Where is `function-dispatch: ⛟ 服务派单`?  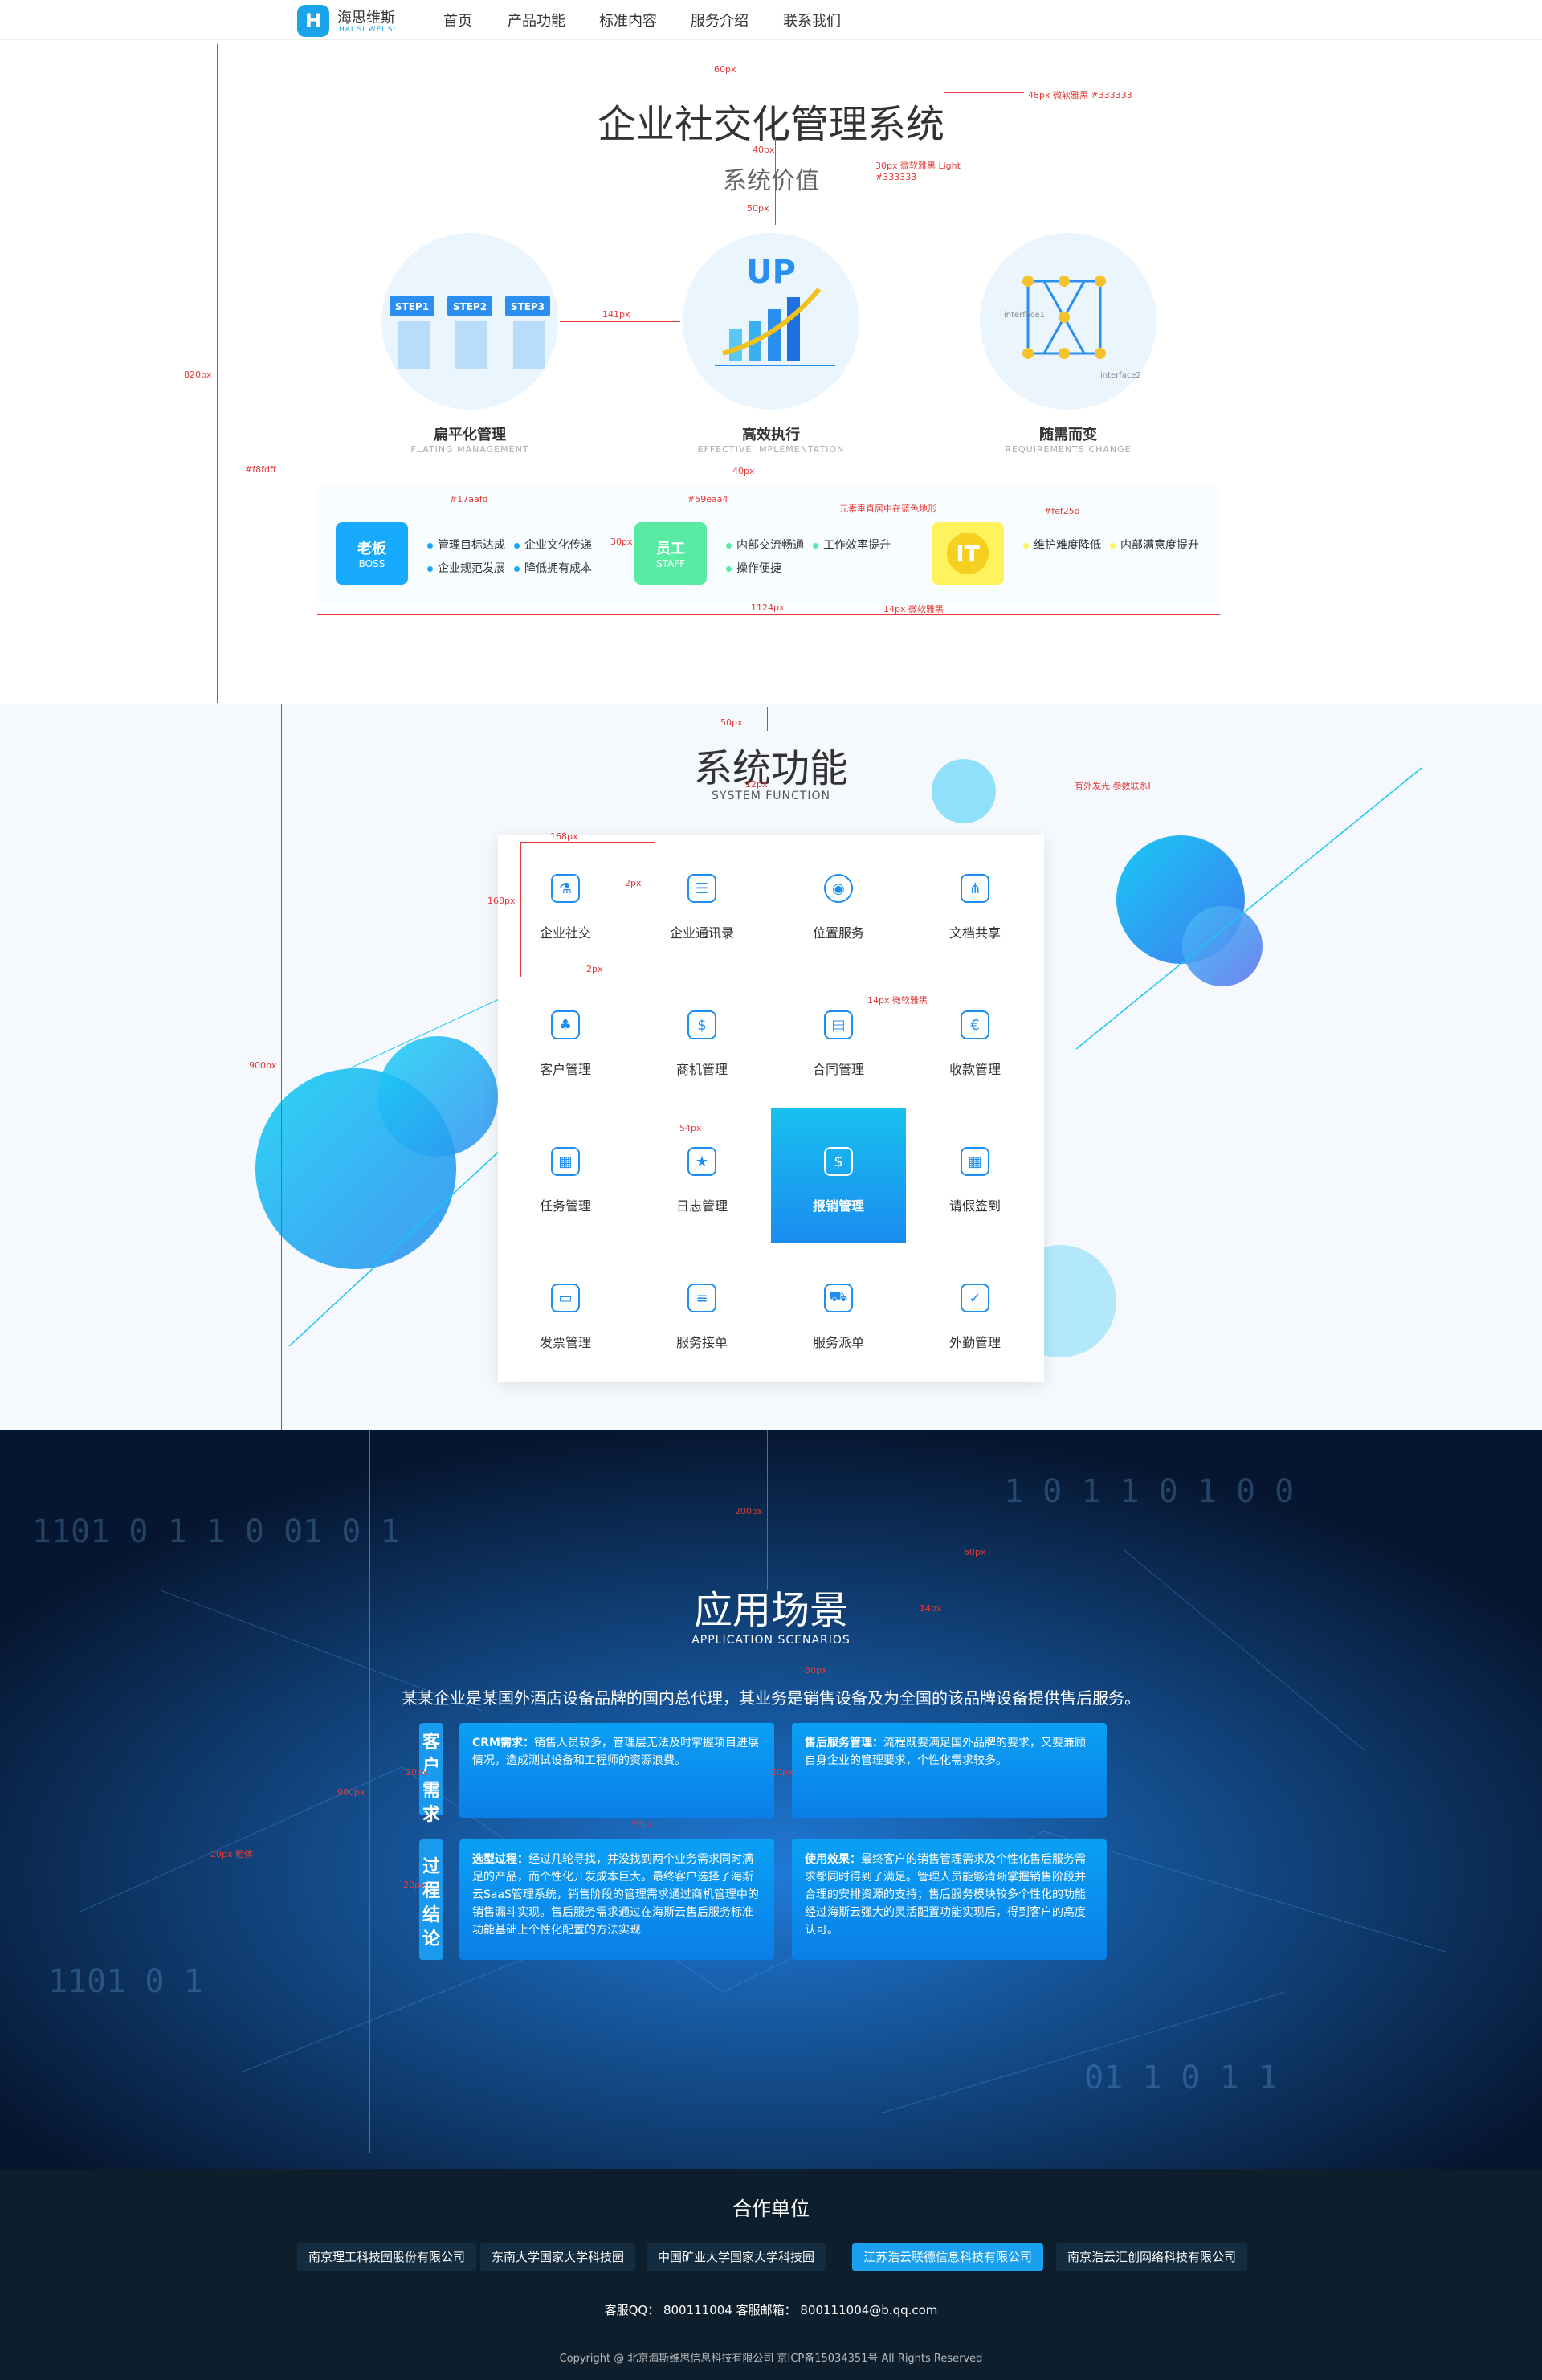
function-dispatch: ⛟ 服务派单 is located at coordinates (838, 1312).